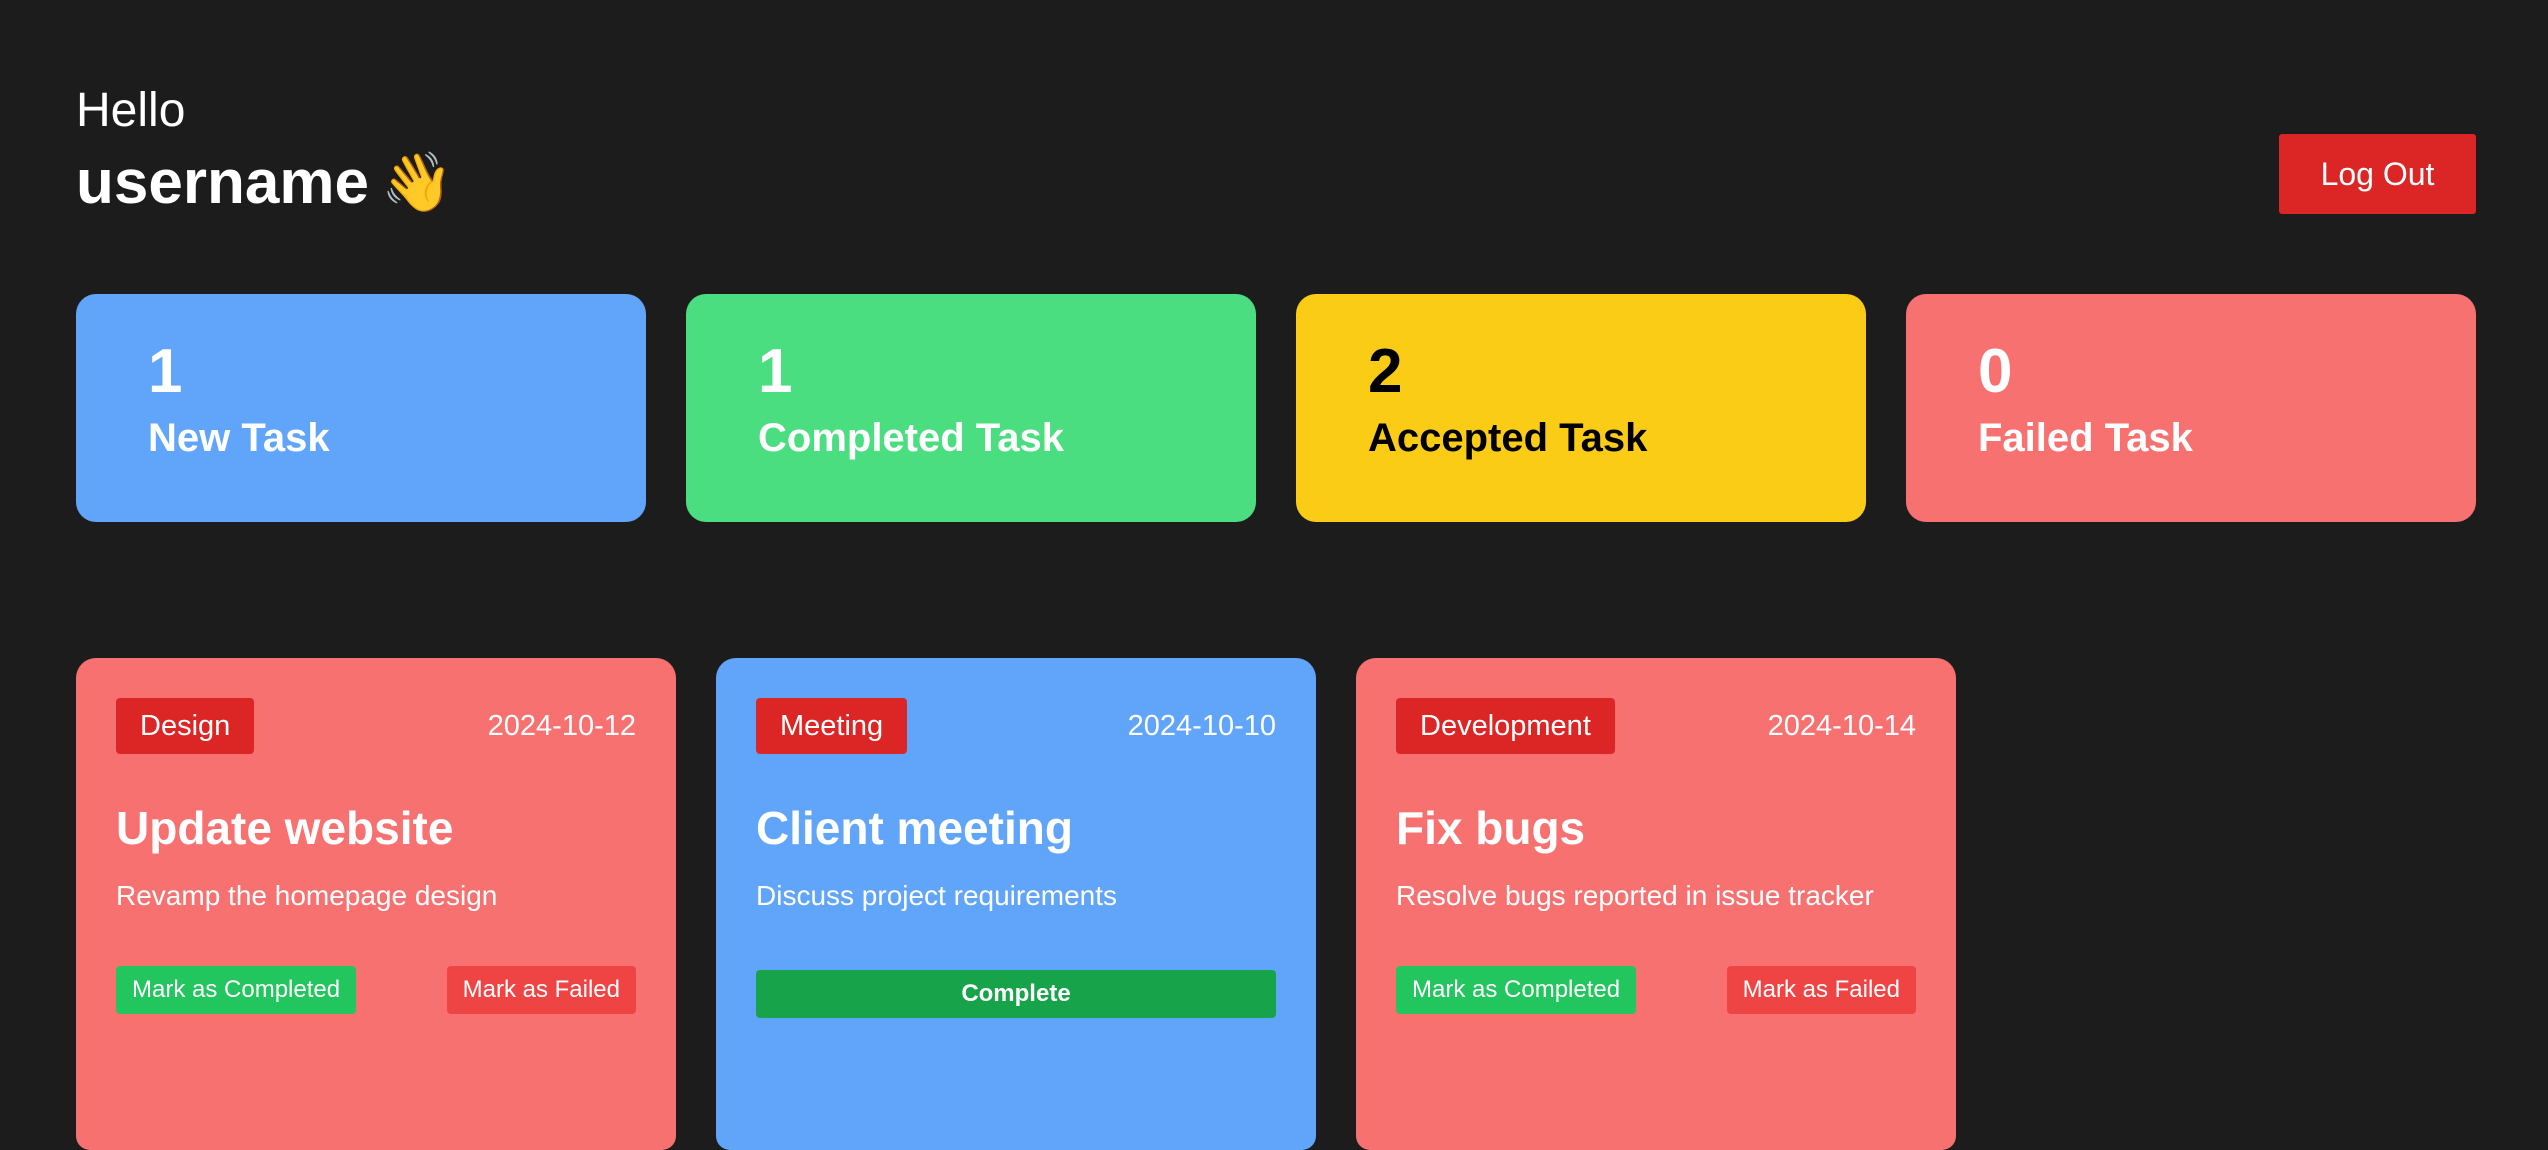  I want to click on stat-card-completed: 1 Completed Task, so click(971, 408).